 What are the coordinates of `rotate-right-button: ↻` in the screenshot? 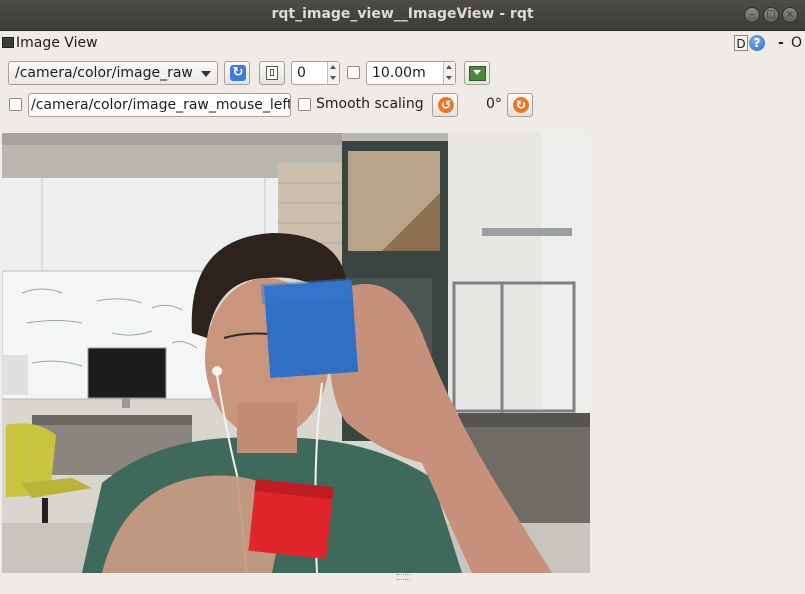 It's located at (520, 105).